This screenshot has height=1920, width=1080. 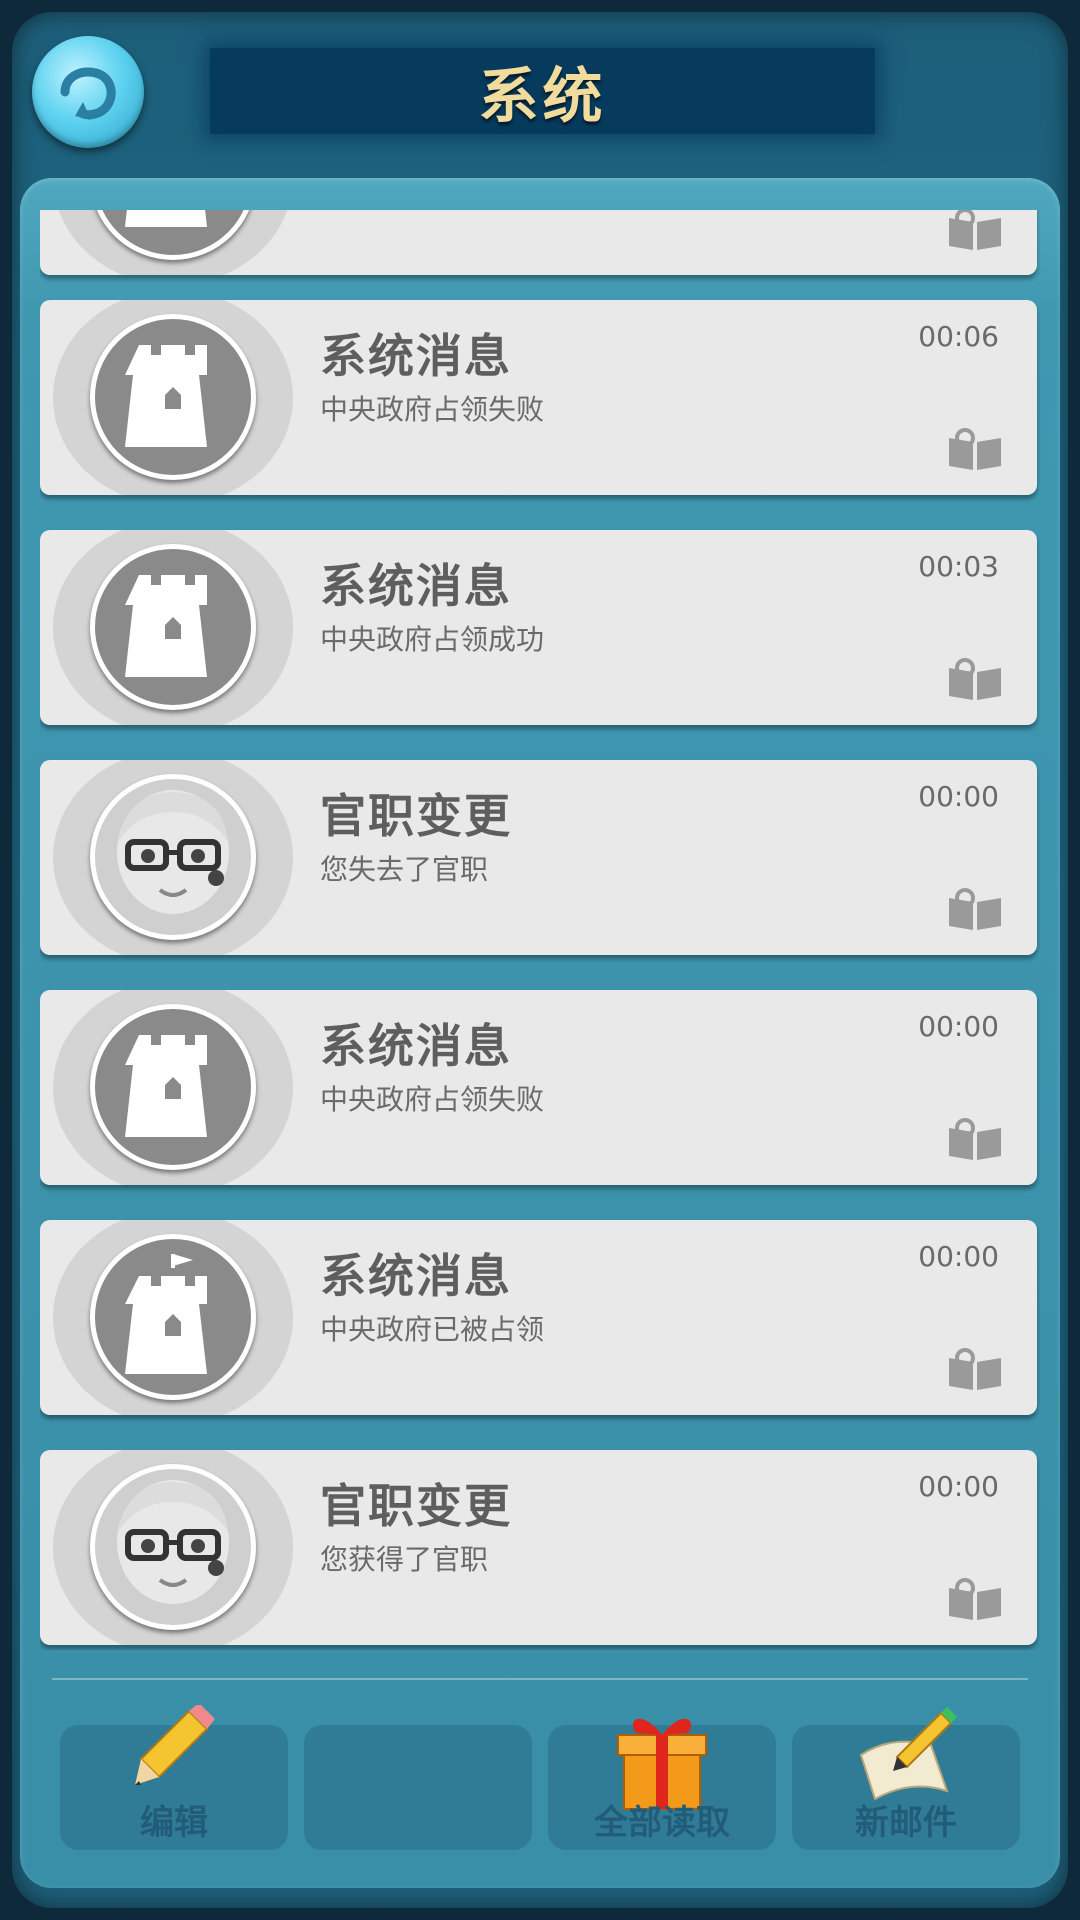 I want to click on title-bar: 系统, so click(x=542, y=91).